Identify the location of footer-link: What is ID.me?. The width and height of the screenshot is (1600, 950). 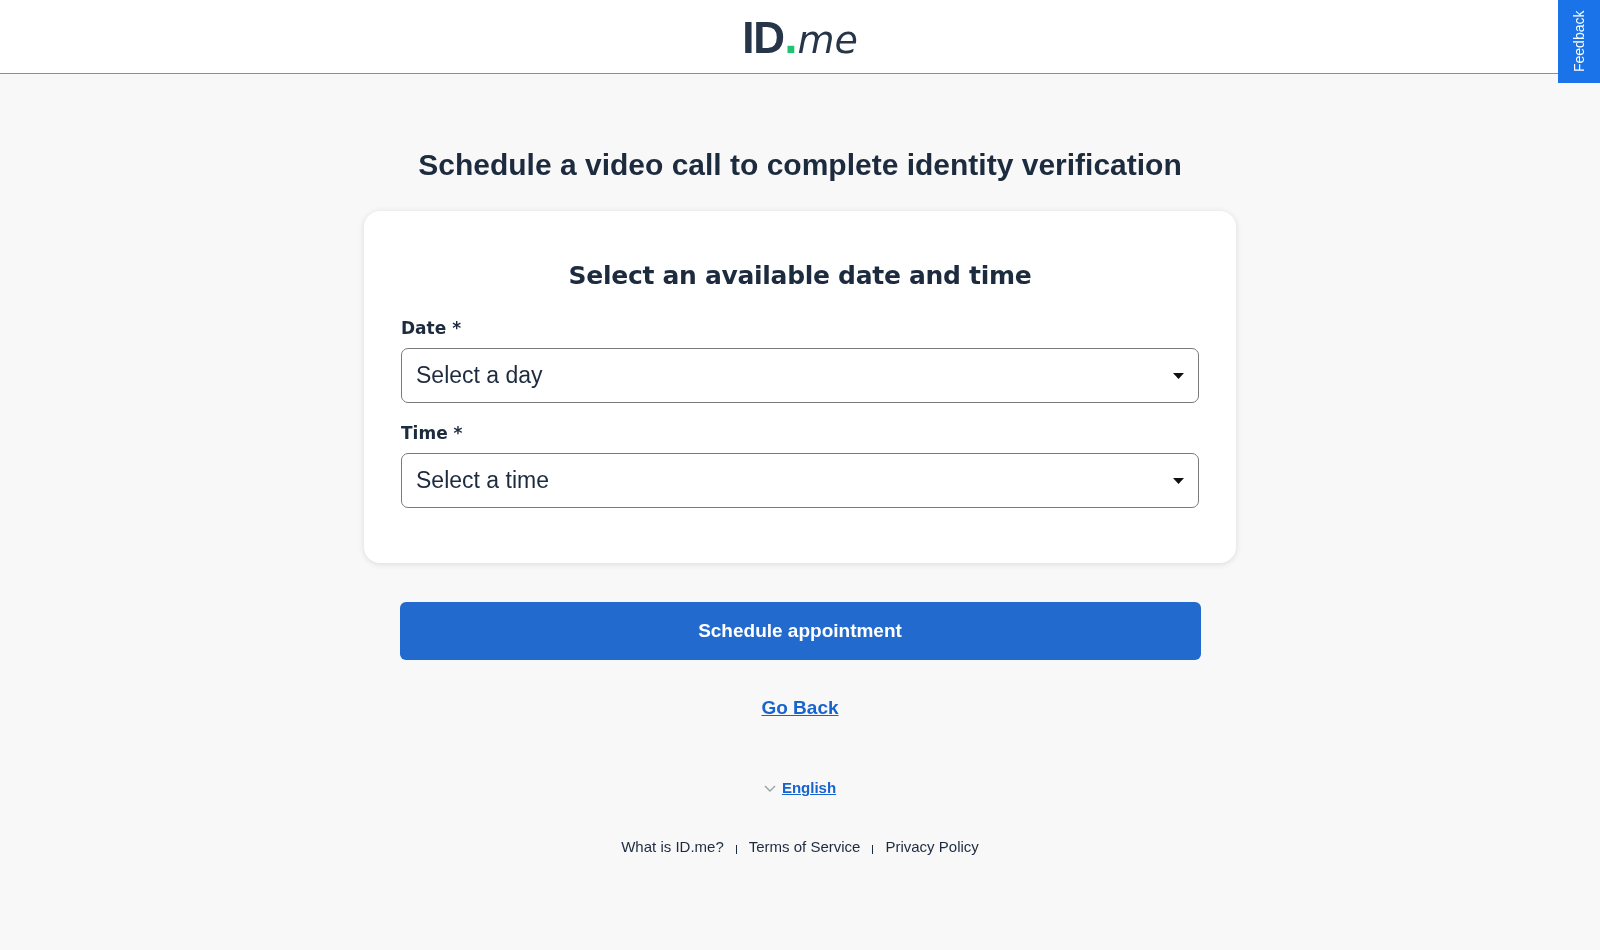
(672, 847).